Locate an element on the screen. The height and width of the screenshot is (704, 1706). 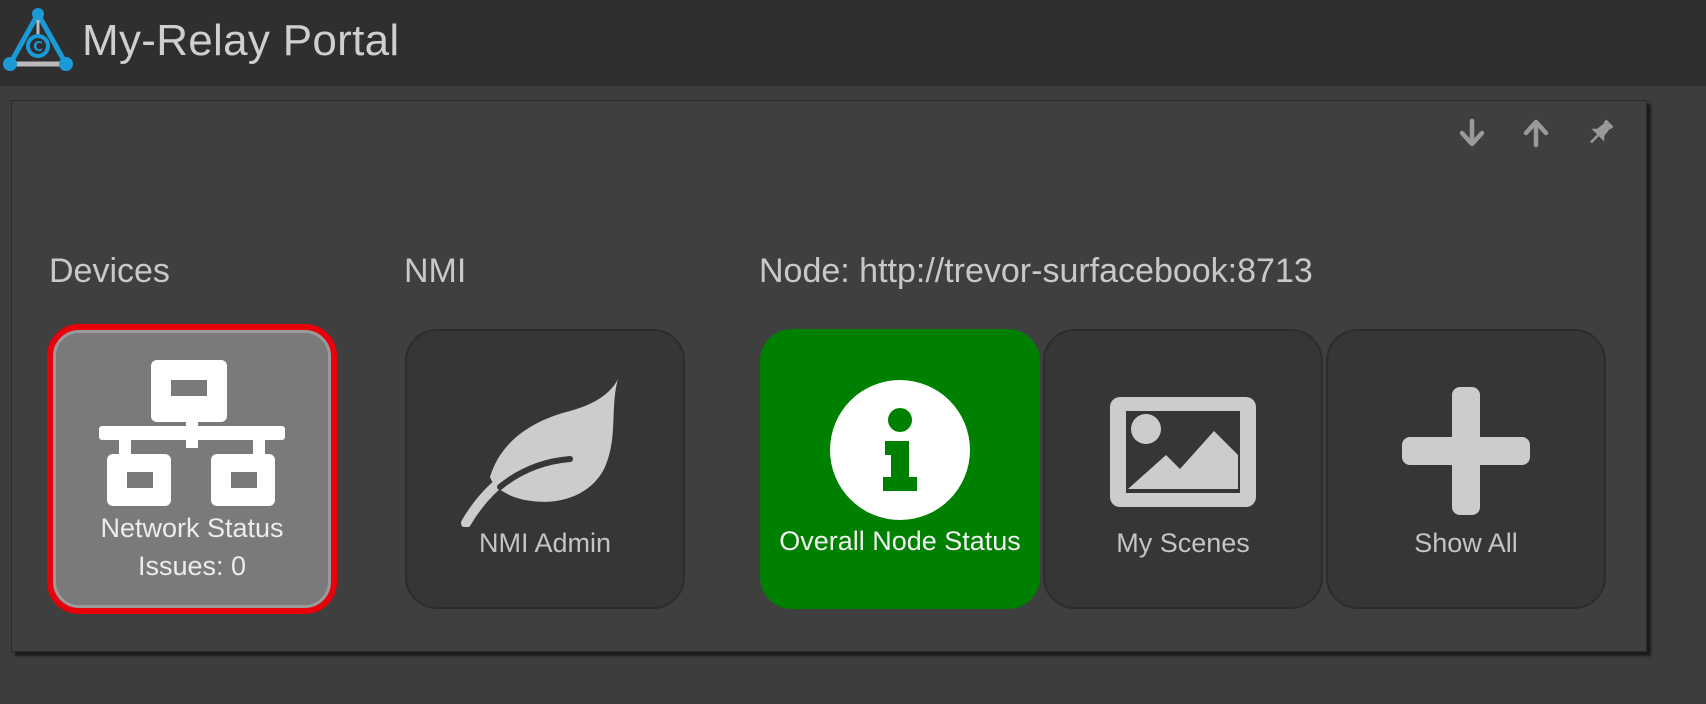
arrow-down-icon is located at coordinates (1472, 132).